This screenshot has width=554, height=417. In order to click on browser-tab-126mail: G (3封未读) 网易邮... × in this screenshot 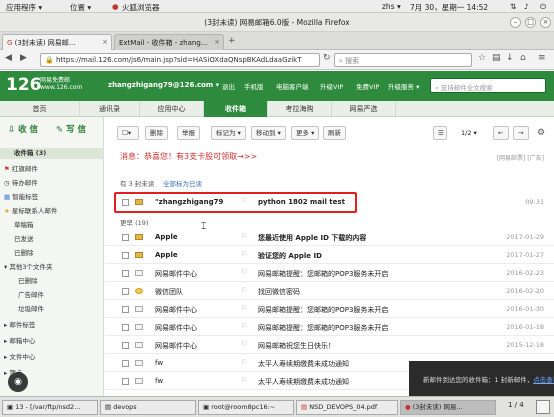, I will do `click(57, 42)`.